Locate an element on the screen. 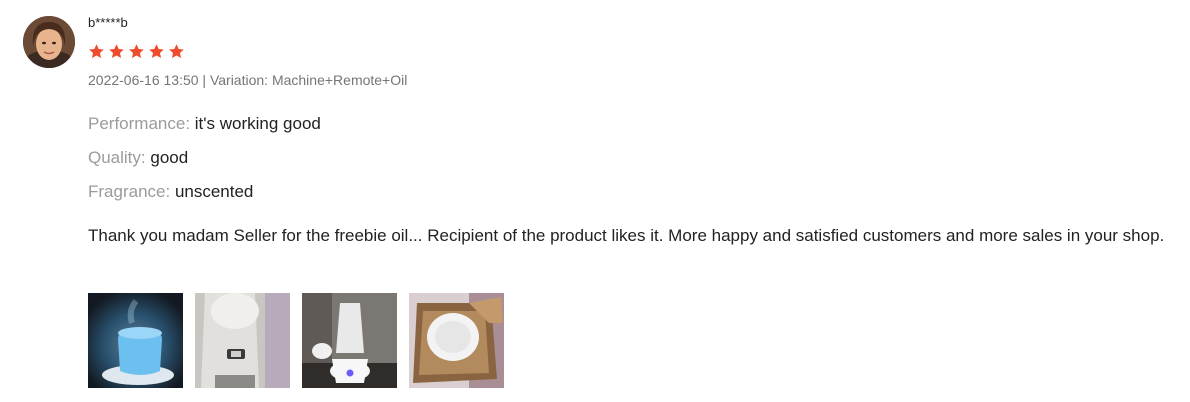 Image resolution: width=1190 pixels, height=402 pixels. attribute-label: Quality: is located at coordinates (117, 157).